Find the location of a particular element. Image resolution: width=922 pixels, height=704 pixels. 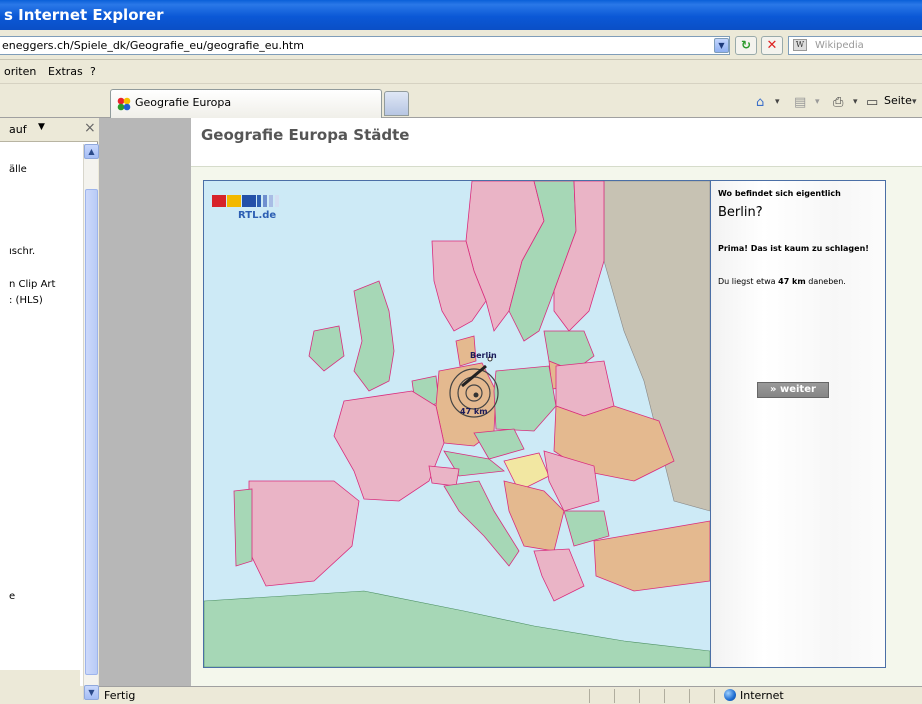

side-panel-title: auf is located at coordinates (18, 129).